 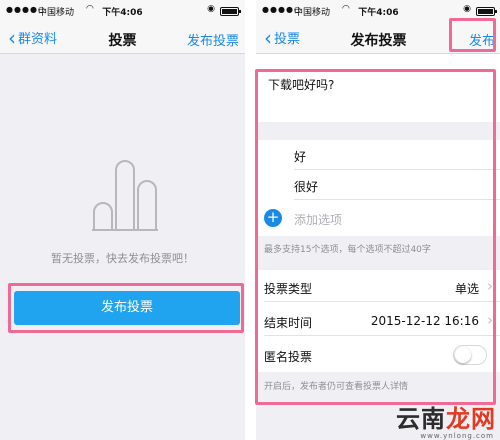 I want to click on back-button: ‹ 群资料, so click(x=33, y=37).